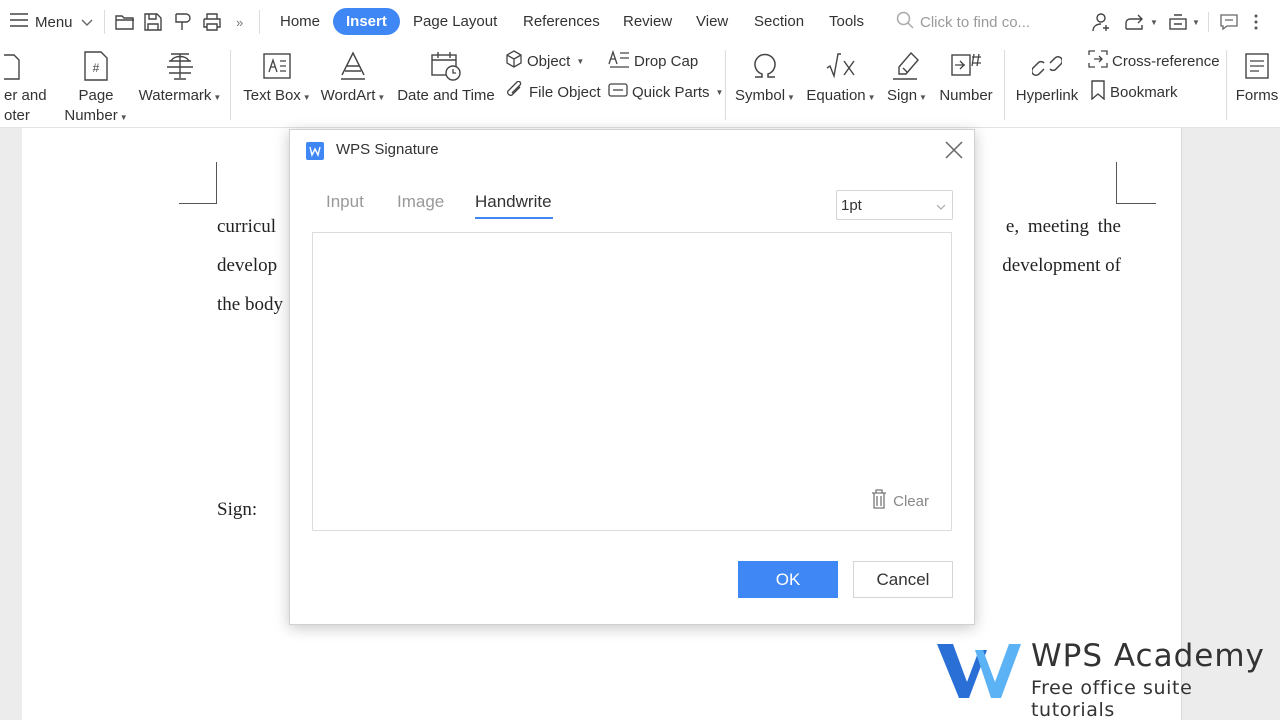 The height and width of the screenshot is (720, 1280). I want to click on text-box-button: Text Box ▼, so click(277, 77).